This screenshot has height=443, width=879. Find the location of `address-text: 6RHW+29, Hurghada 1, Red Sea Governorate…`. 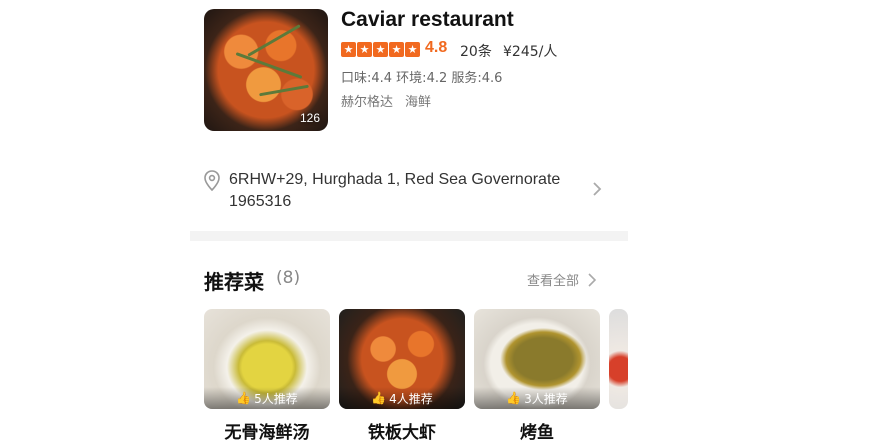

address-text: 6RHW+29, Hurghada 1, Red Sea Governorate… is located at coordinates (404, 191).